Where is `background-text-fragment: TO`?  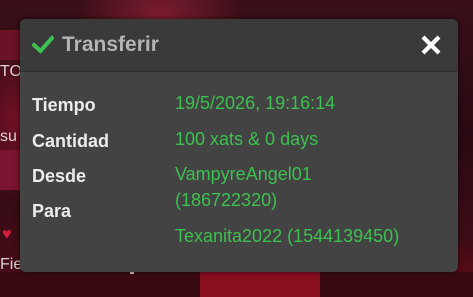 background-text-fragment: TO is located at coordinates (11, 71).